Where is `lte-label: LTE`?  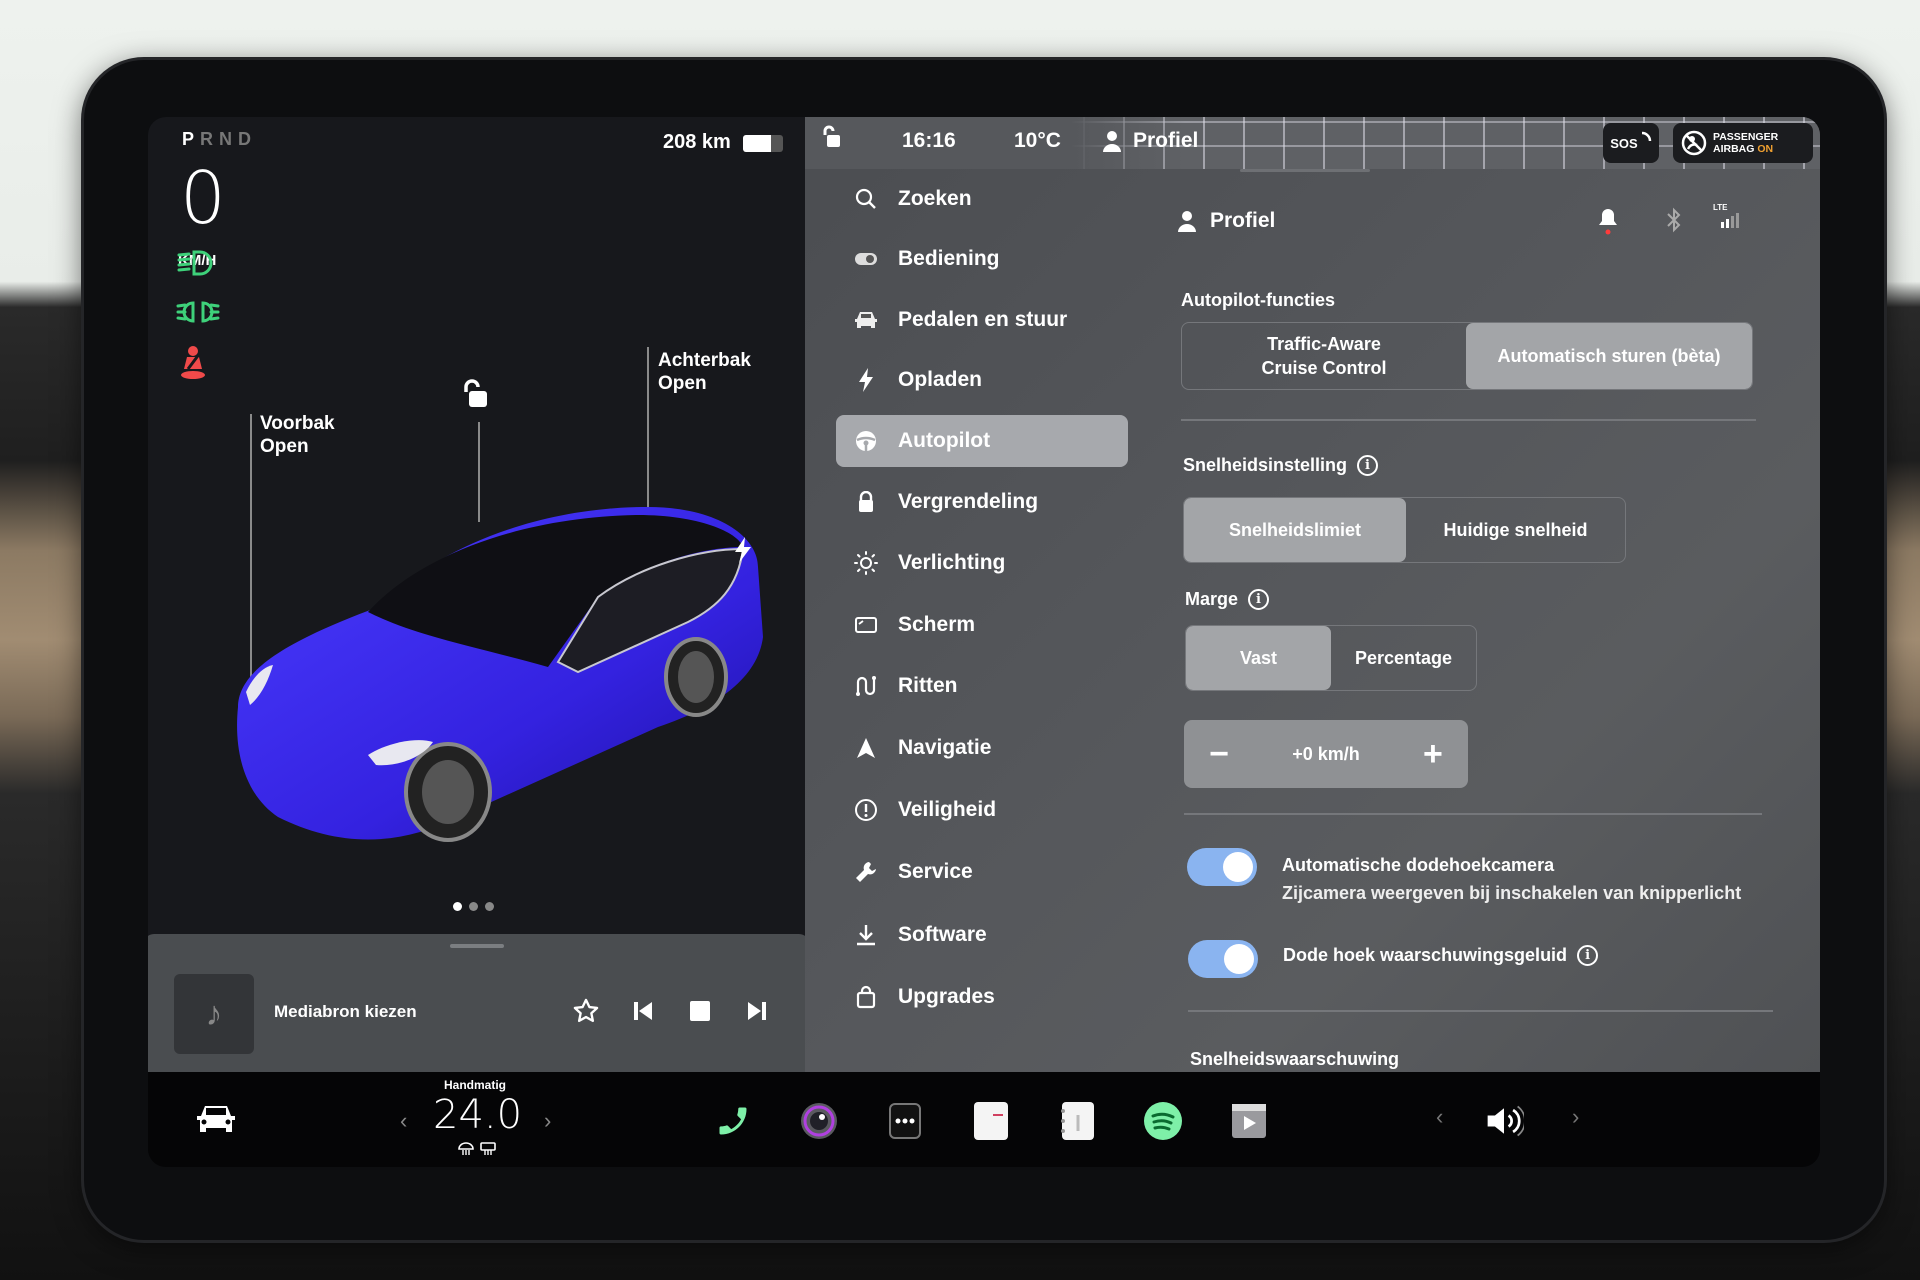
lte-label: LTE is located at coordinates (1720, 207).